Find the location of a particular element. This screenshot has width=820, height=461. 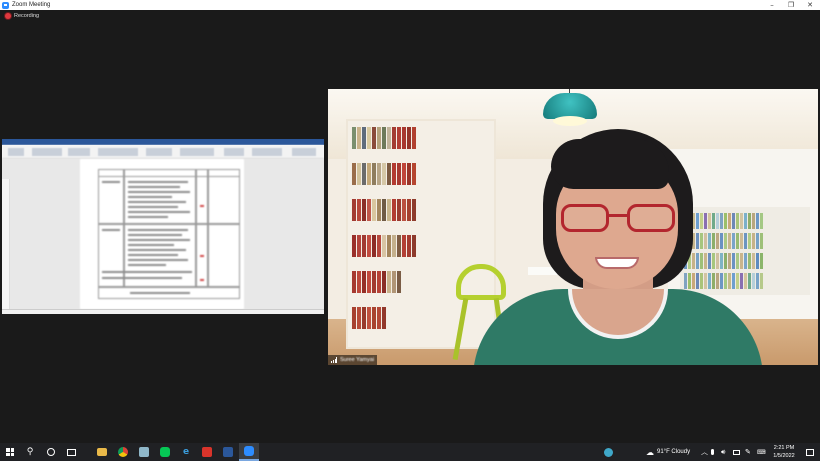

search-button: ⚲ is located at coordinates (30, 452).